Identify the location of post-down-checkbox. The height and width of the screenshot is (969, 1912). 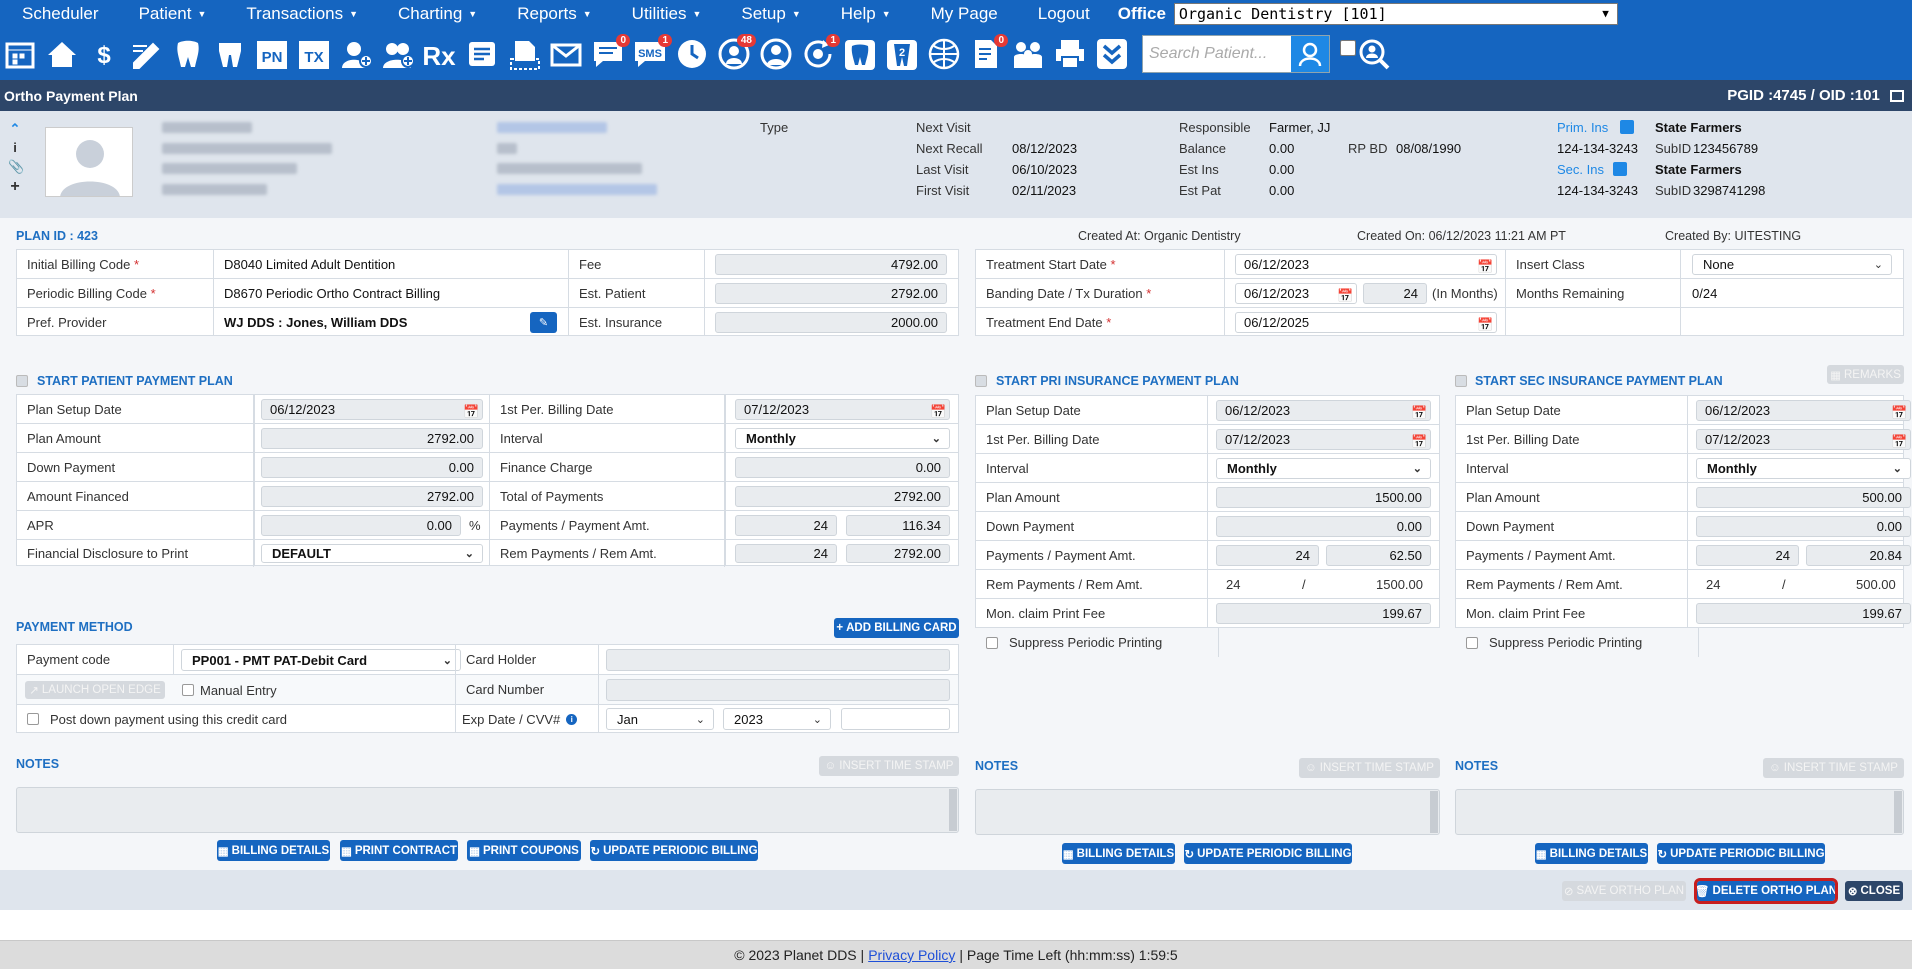
(33, 719).